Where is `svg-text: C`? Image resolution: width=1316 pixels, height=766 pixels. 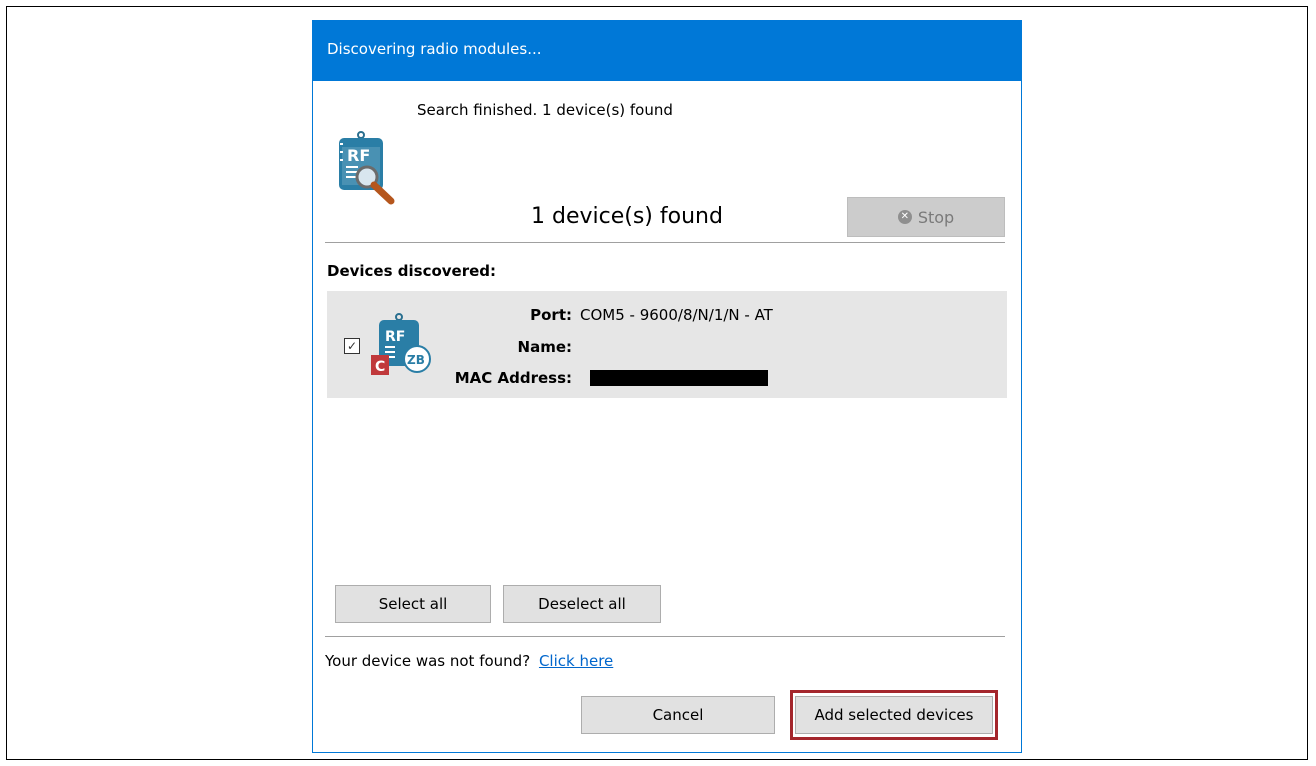
svg-text: C is located at coordinates (380, 367).